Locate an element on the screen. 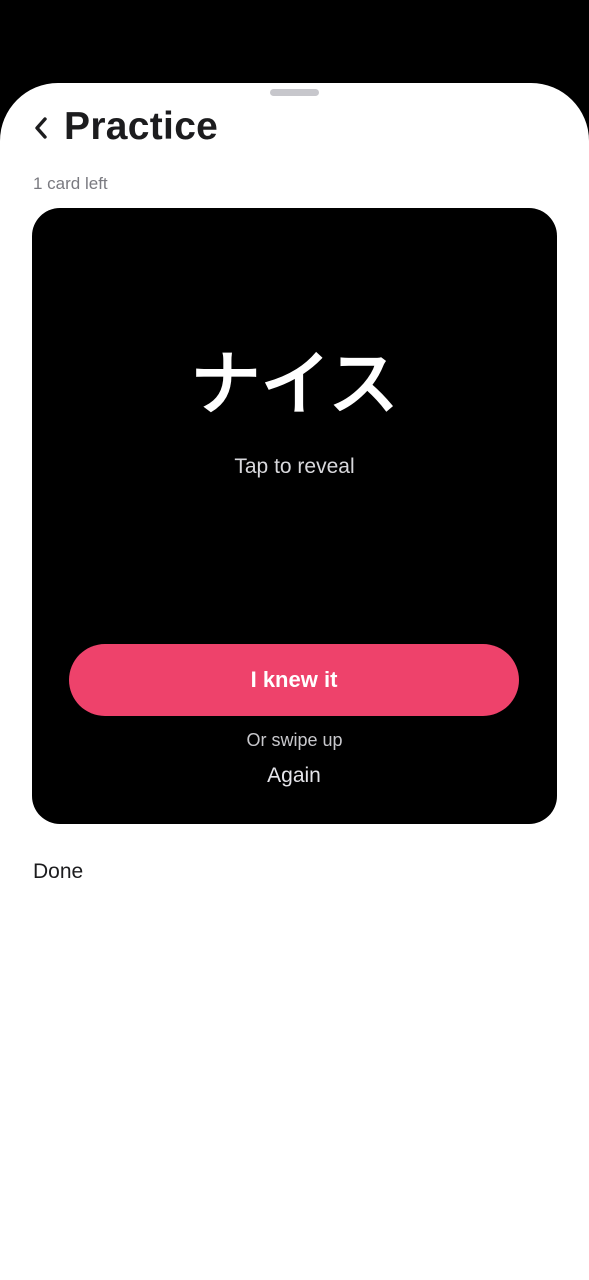 The height and width of the screenshot is (1280, 589). cards-left-count: 1 card left is located at coordinates (70, 183).